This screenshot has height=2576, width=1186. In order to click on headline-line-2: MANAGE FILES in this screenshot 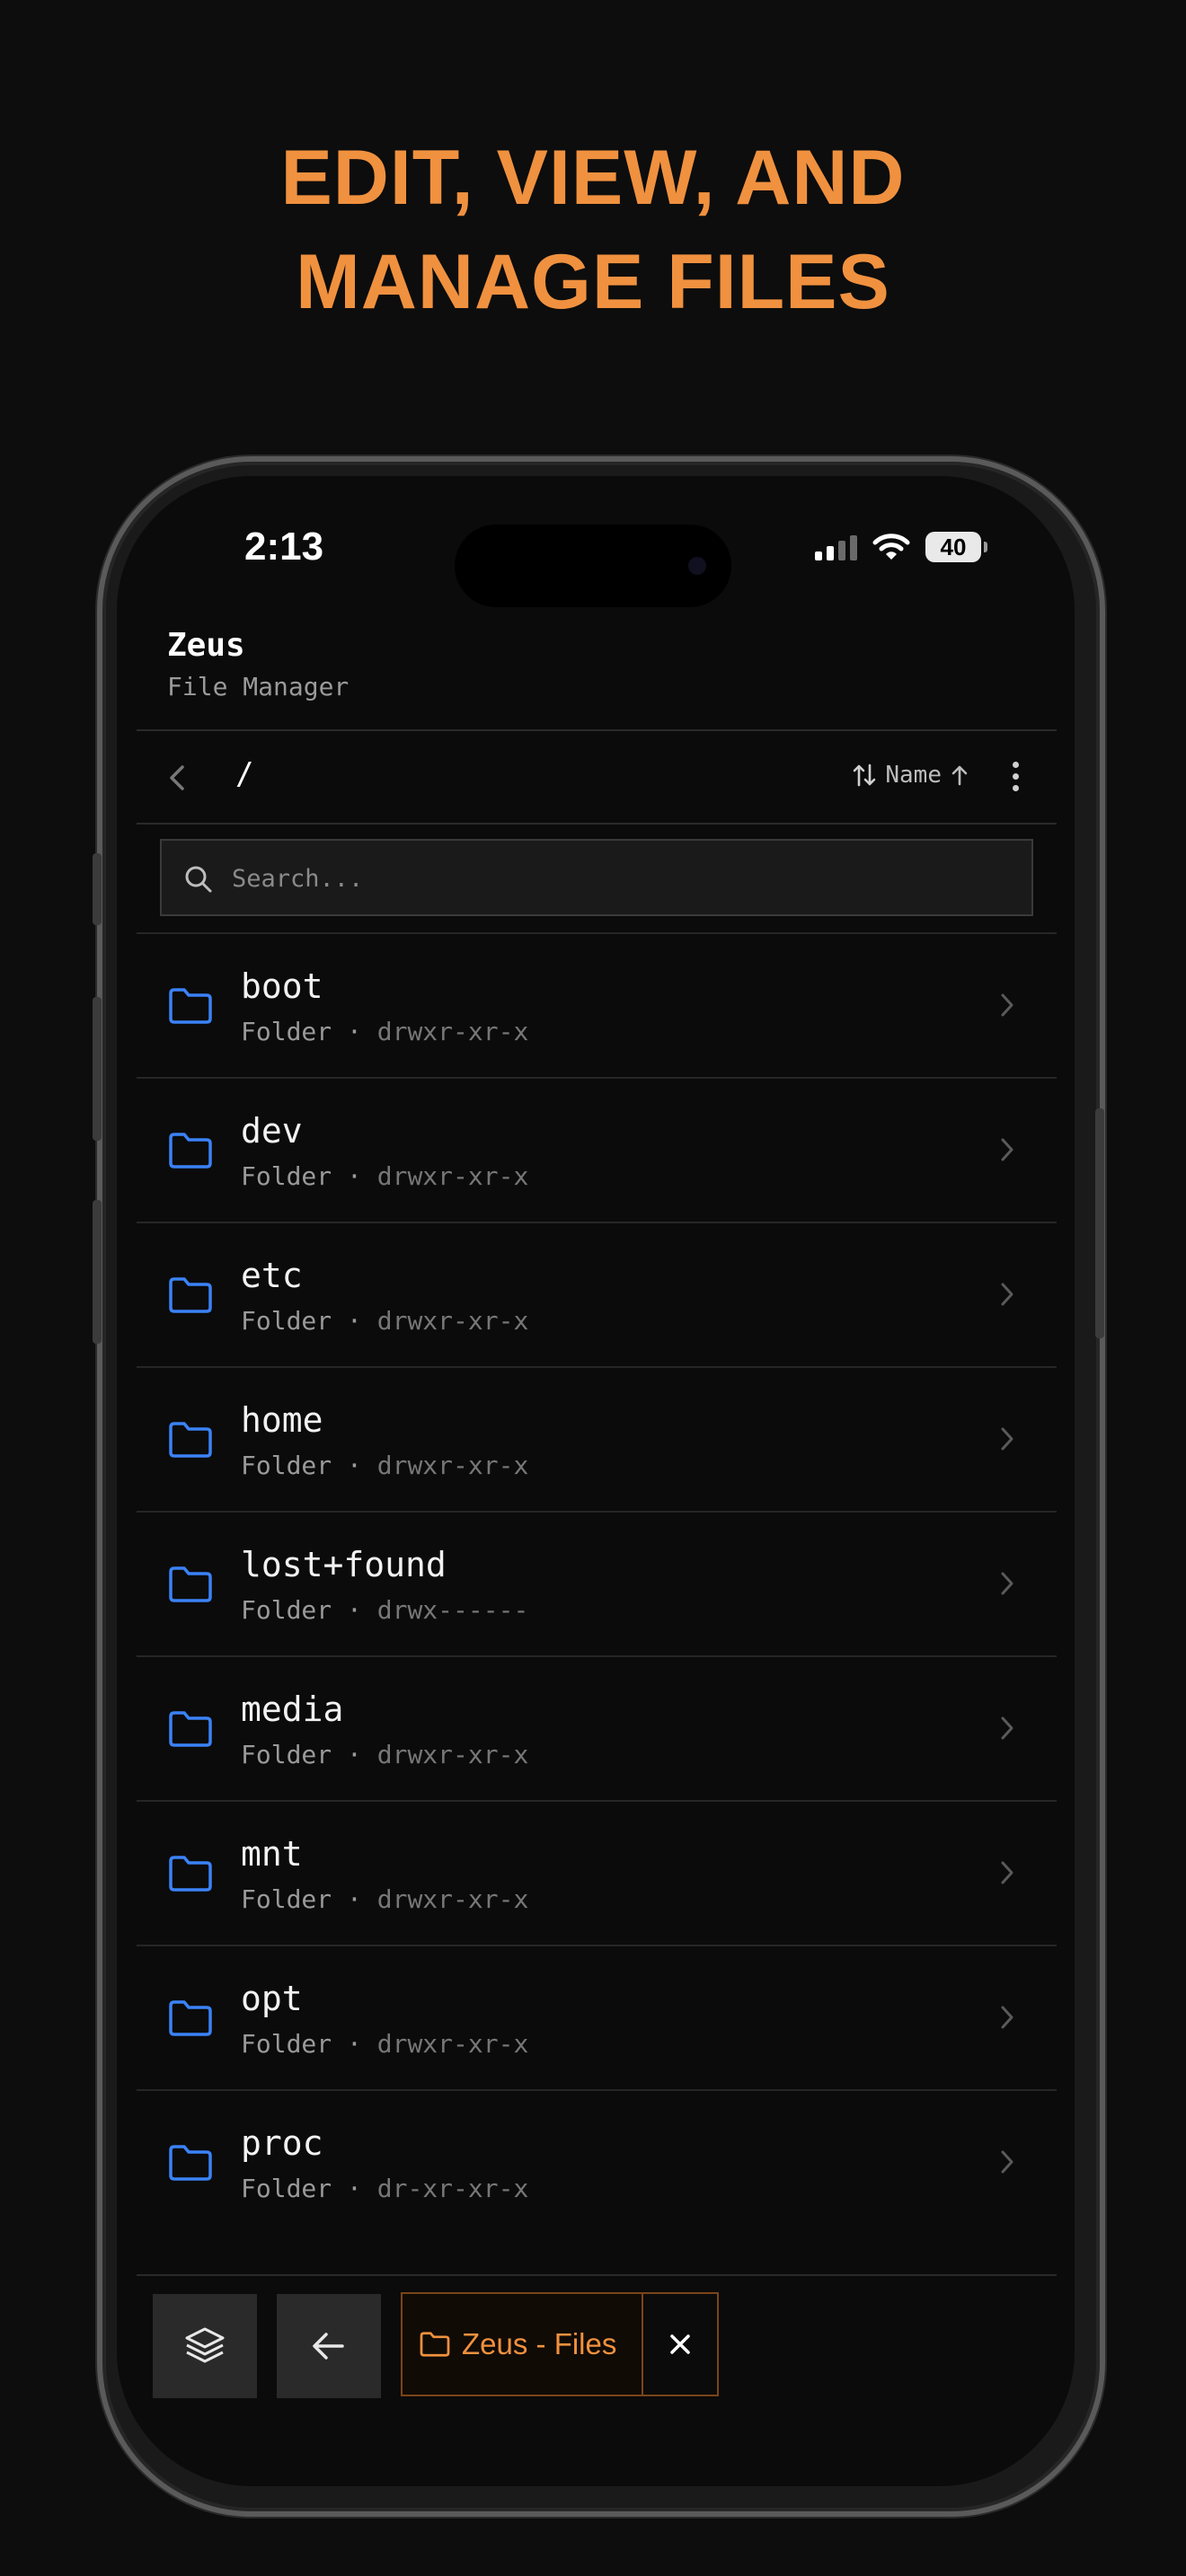, I will do `click(593, 282)`.